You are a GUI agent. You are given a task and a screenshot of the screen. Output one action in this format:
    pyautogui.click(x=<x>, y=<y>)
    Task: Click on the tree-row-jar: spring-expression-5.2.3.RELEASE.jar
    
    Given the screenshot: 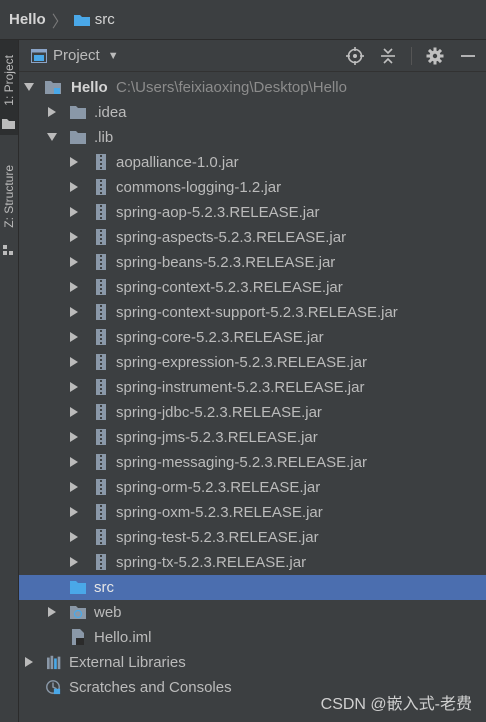 What is the action you would take?
    pyautogui.click(x=252, y=362)
    